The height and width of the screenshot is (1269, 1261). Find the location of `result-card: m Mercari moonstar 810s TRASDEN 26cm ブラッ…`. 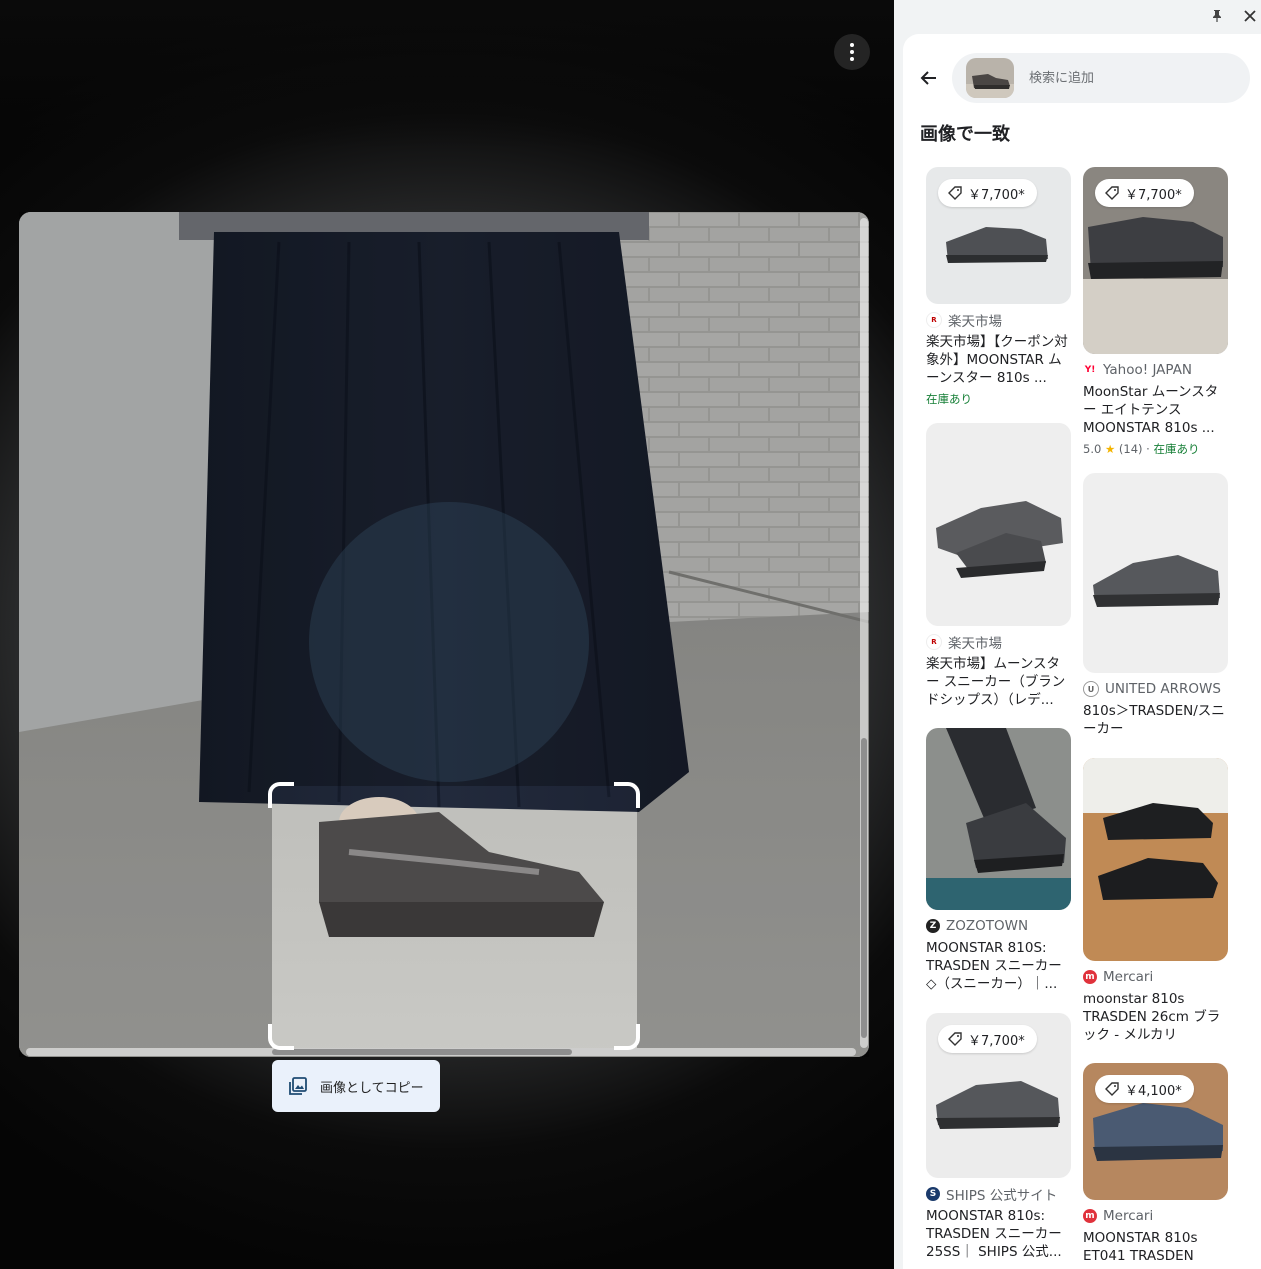

result-card: m Mercari moonstar 810s TRASDEN 26cm ブラッ… is located at coordinates (1155, 901).